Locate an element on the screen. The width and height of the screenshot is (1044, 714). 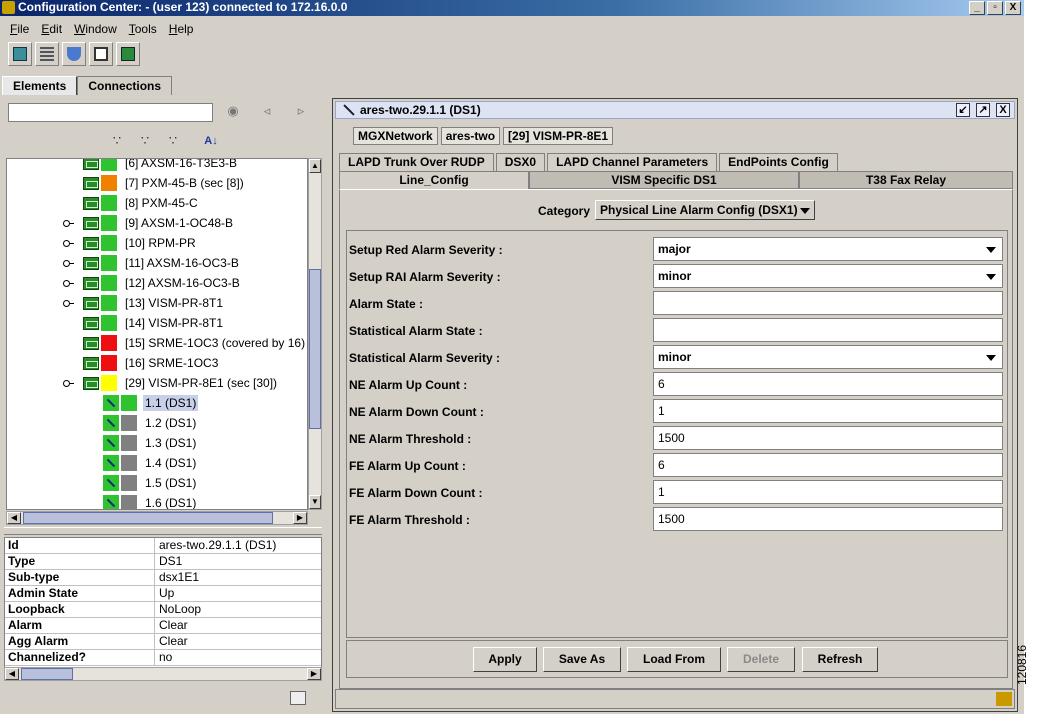
tab-connections: Connections is located at coordinates (125, 85).